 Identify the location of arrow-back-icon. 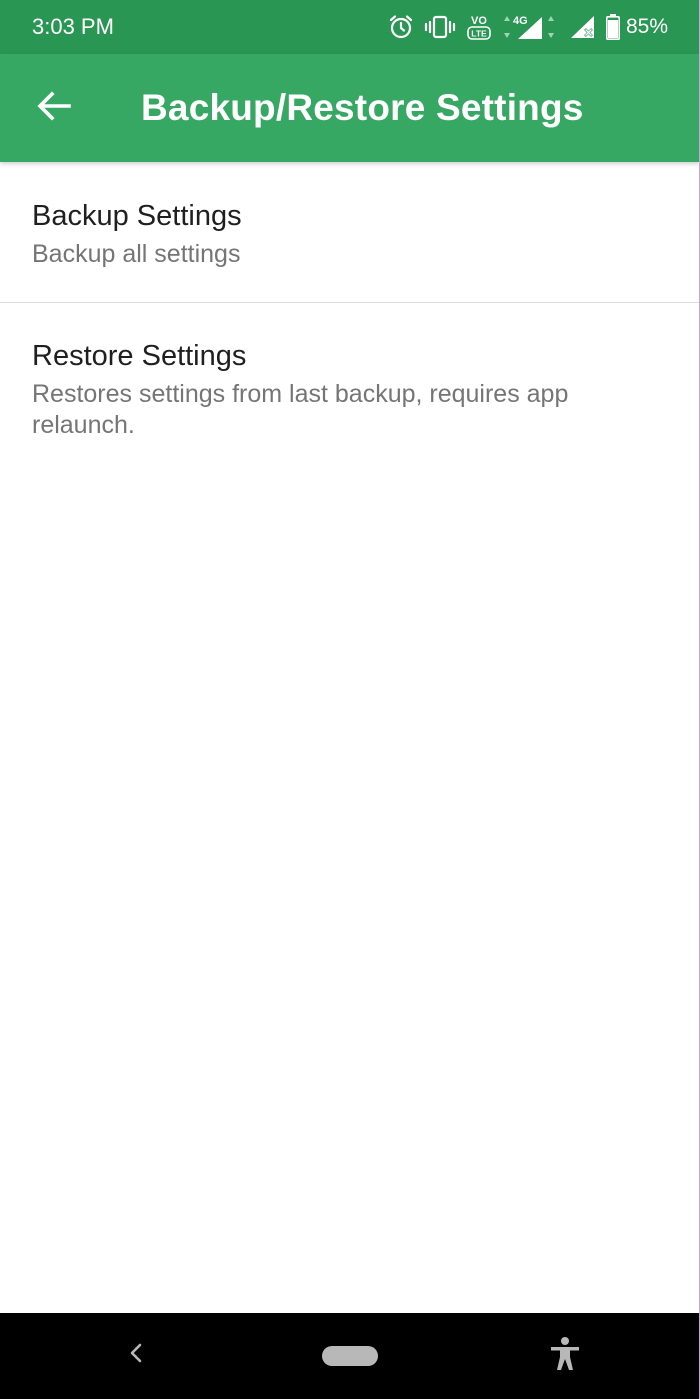
(54, 108).